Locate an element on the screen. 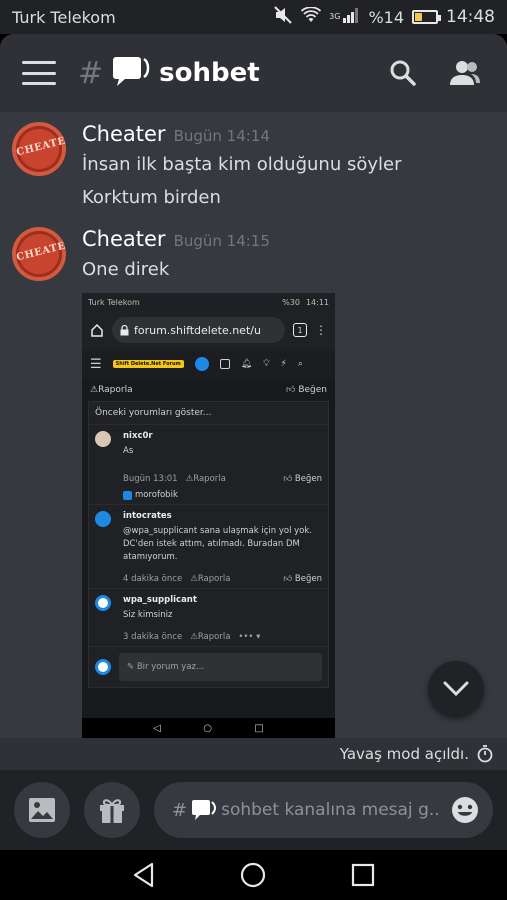 The height and width of the screenshot is (900, 507). comment-time: Bugün 13:01 is located at coordinates (150, 479).